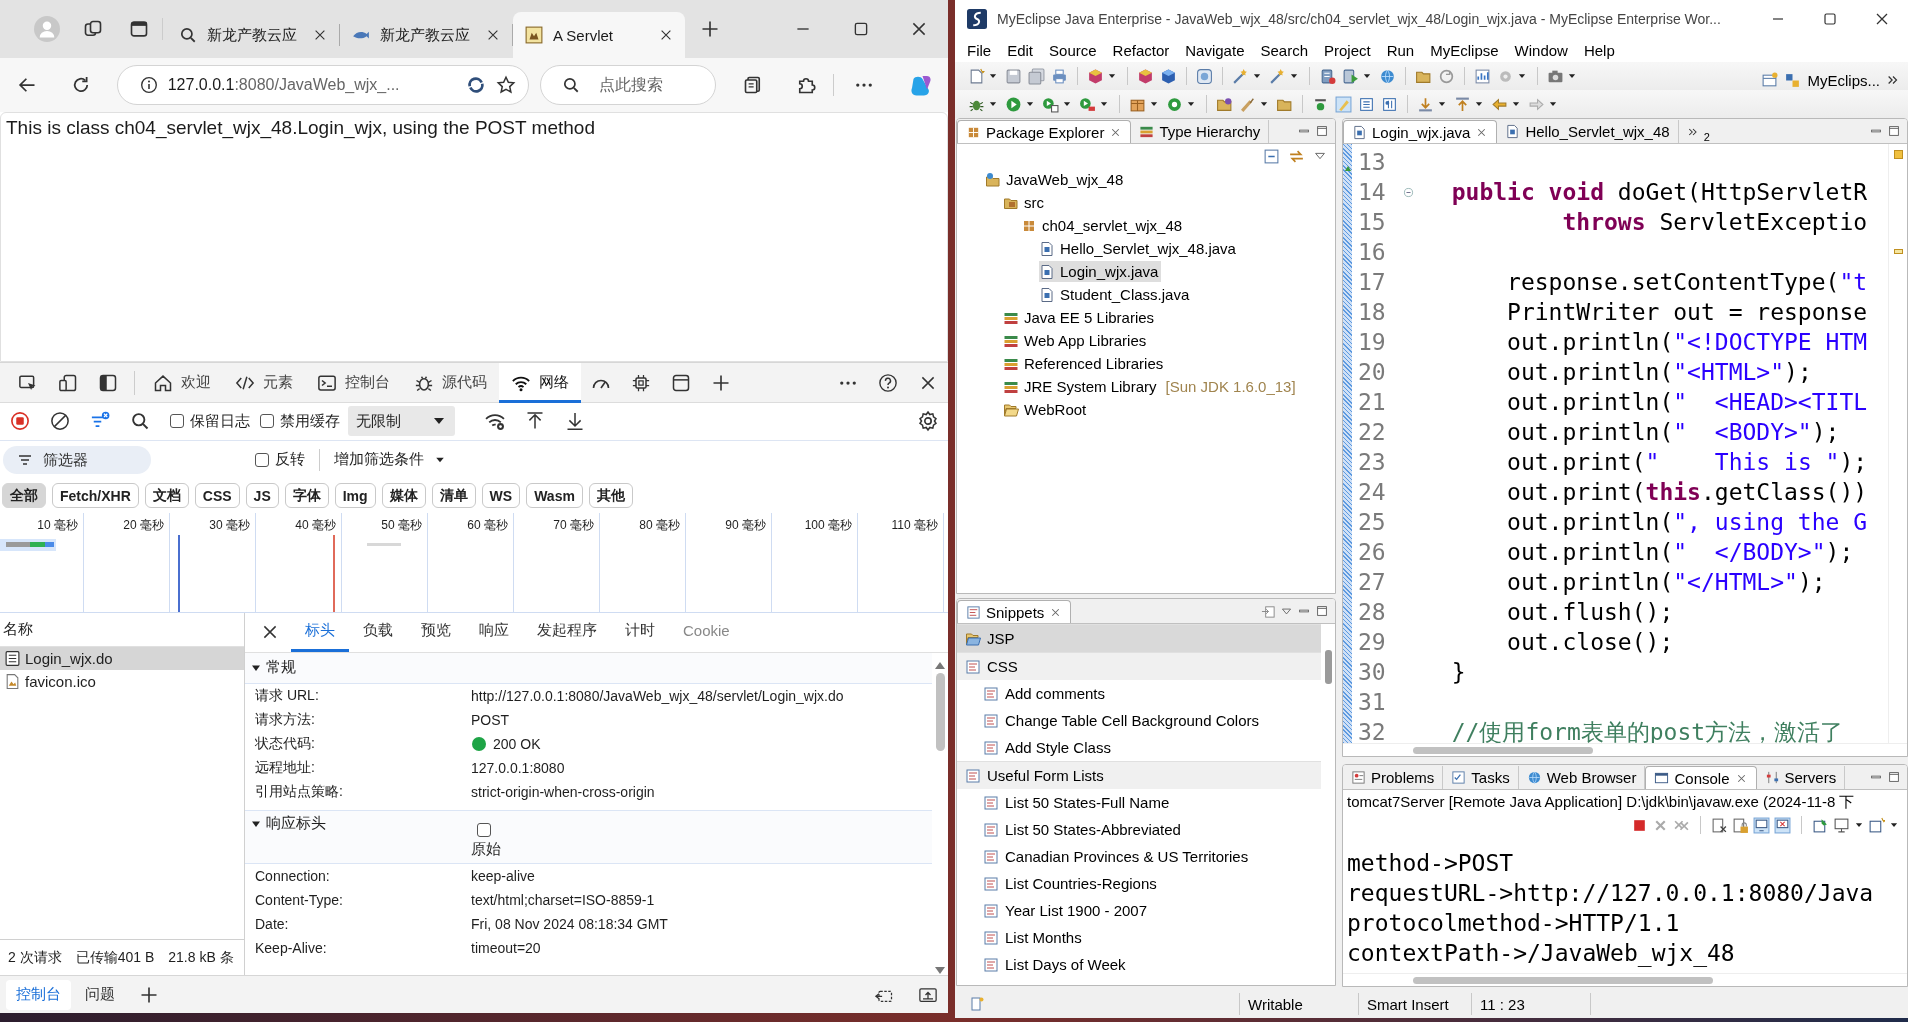 The image size is (1908, 1022). What do you see at coordinates (217, 496) in the screenshot?
I see `type-filter-chip: CSS` at bounding box center [217, 496].